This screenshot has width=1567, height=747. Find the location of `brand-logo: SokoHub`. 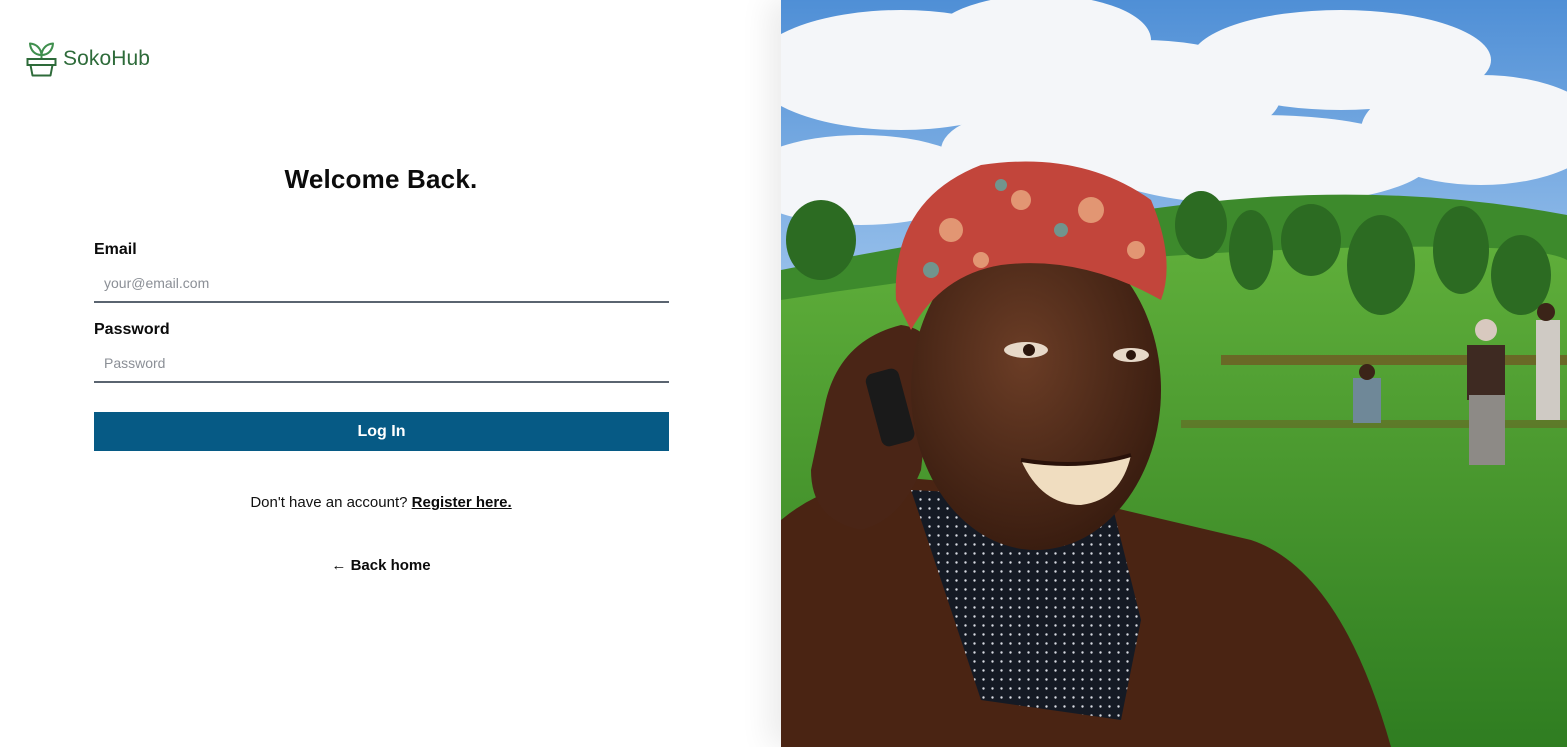

brand-logo: SokoHub is located at coordinates (88, 59).